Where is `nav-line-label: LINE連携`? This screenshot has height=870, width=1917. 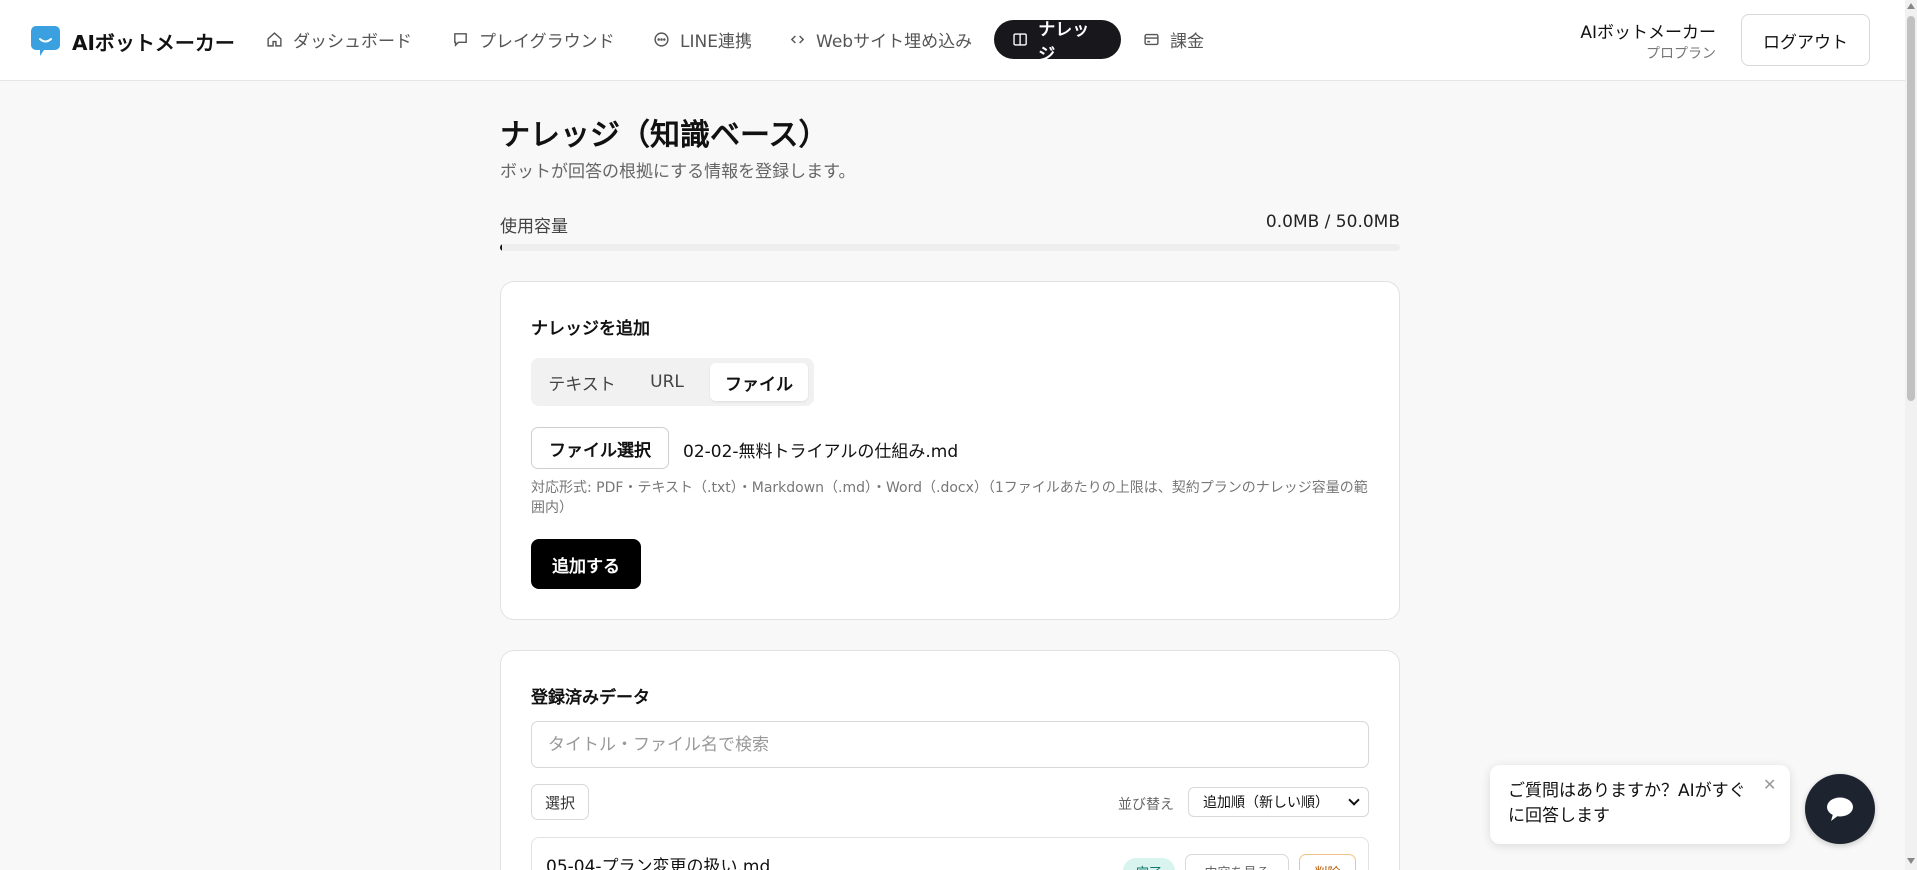 nav-line-label: LINE連携 is located at coordinates (716, 42).